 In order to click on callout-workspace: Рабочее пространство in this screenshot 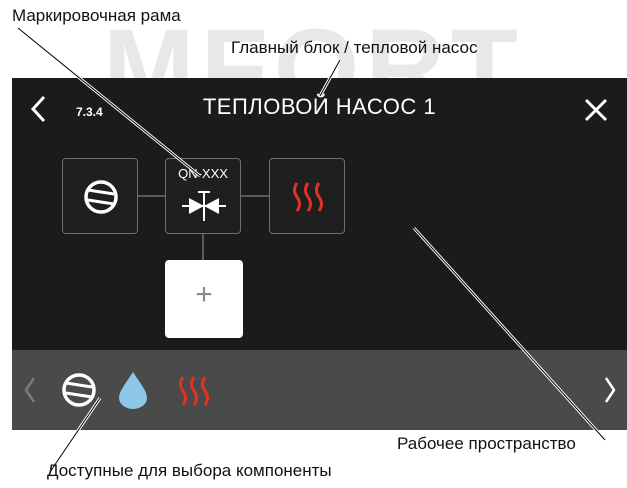, I will do `click(486, 443)`.